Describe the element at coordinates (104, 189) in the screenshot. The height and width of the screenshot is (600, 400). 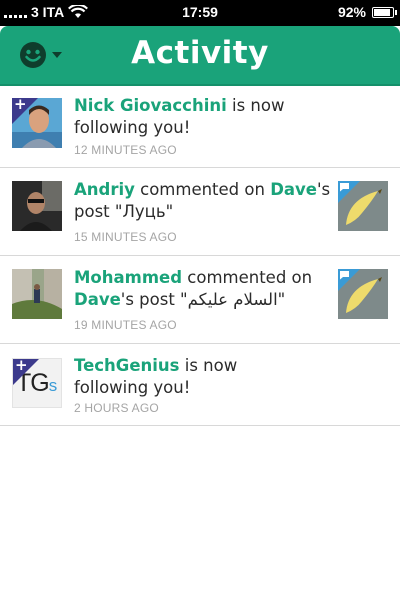
I see `user-link: Andriy` at that location.